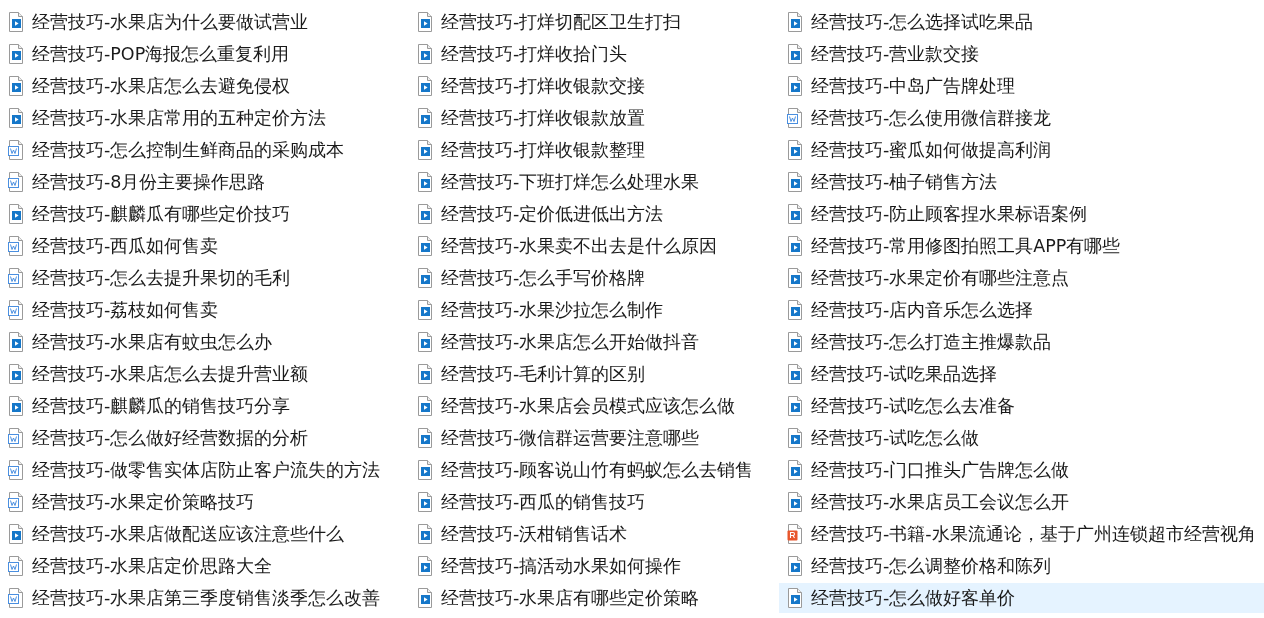 This screenshot has width=1264, height=618. I want to click on file-item: 经营技巧-微信群运营要注意哪些, so click(594, 438).